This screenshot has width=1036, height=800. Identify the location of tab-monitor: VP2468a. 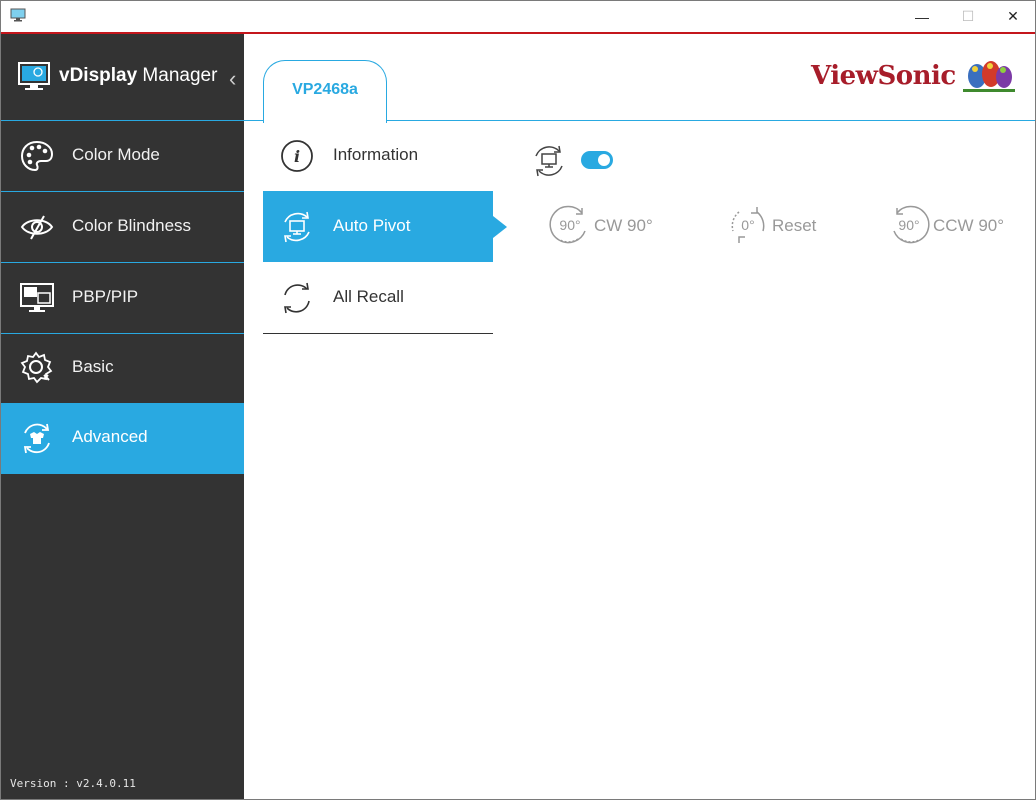
(325, 91).